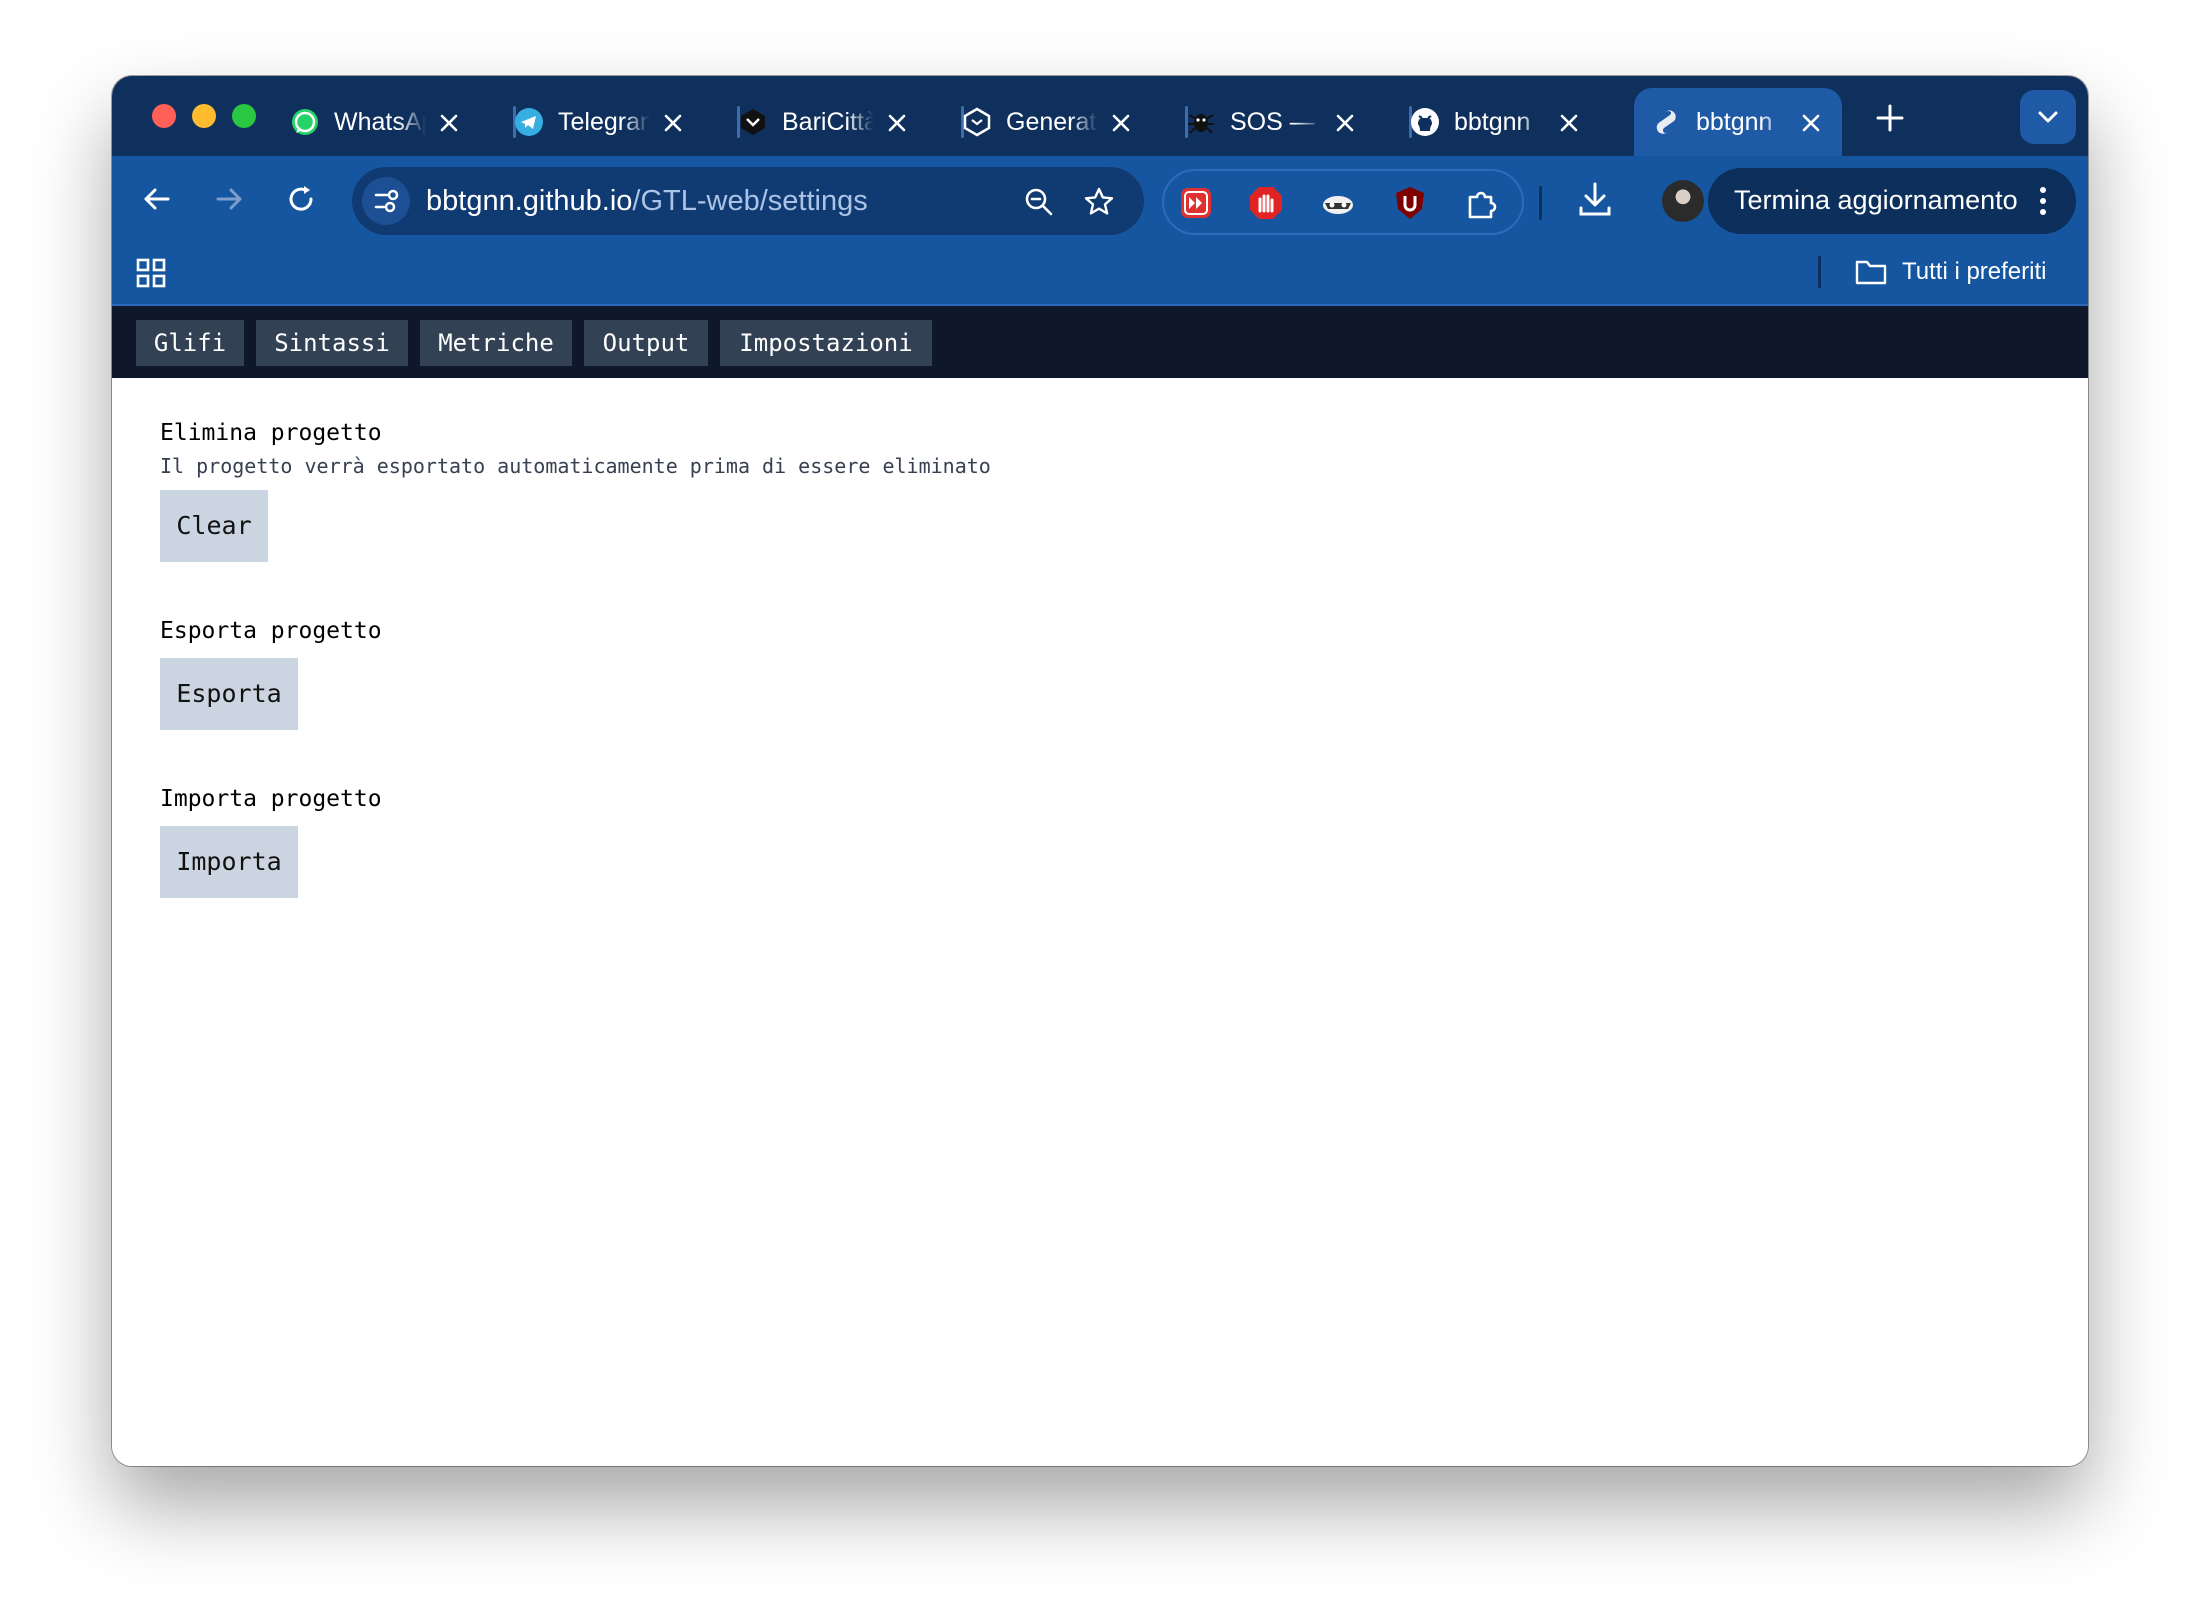 The image size is (2200, 1614). I want to click on whatsapp-icon, so click(305, 122).